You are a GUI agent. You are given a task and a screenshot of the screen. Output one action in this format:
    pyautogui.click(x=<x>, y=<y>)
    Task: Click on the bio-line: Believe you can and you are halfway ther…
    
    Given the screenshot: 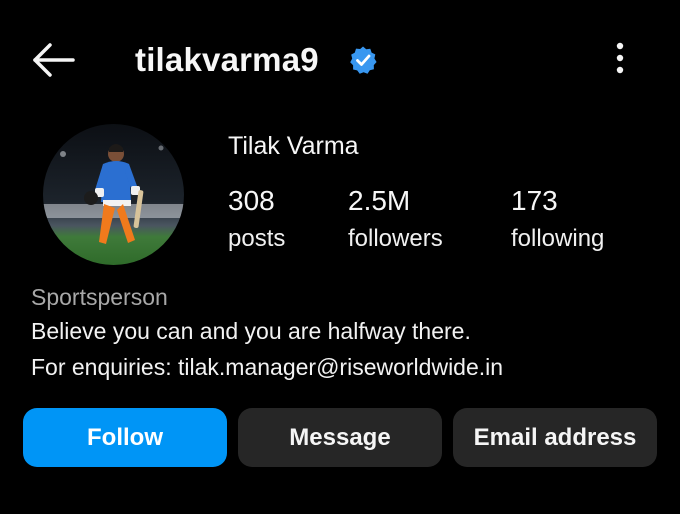 What is the action you would take?
    pyautogui.click(x=251, y=331)
    